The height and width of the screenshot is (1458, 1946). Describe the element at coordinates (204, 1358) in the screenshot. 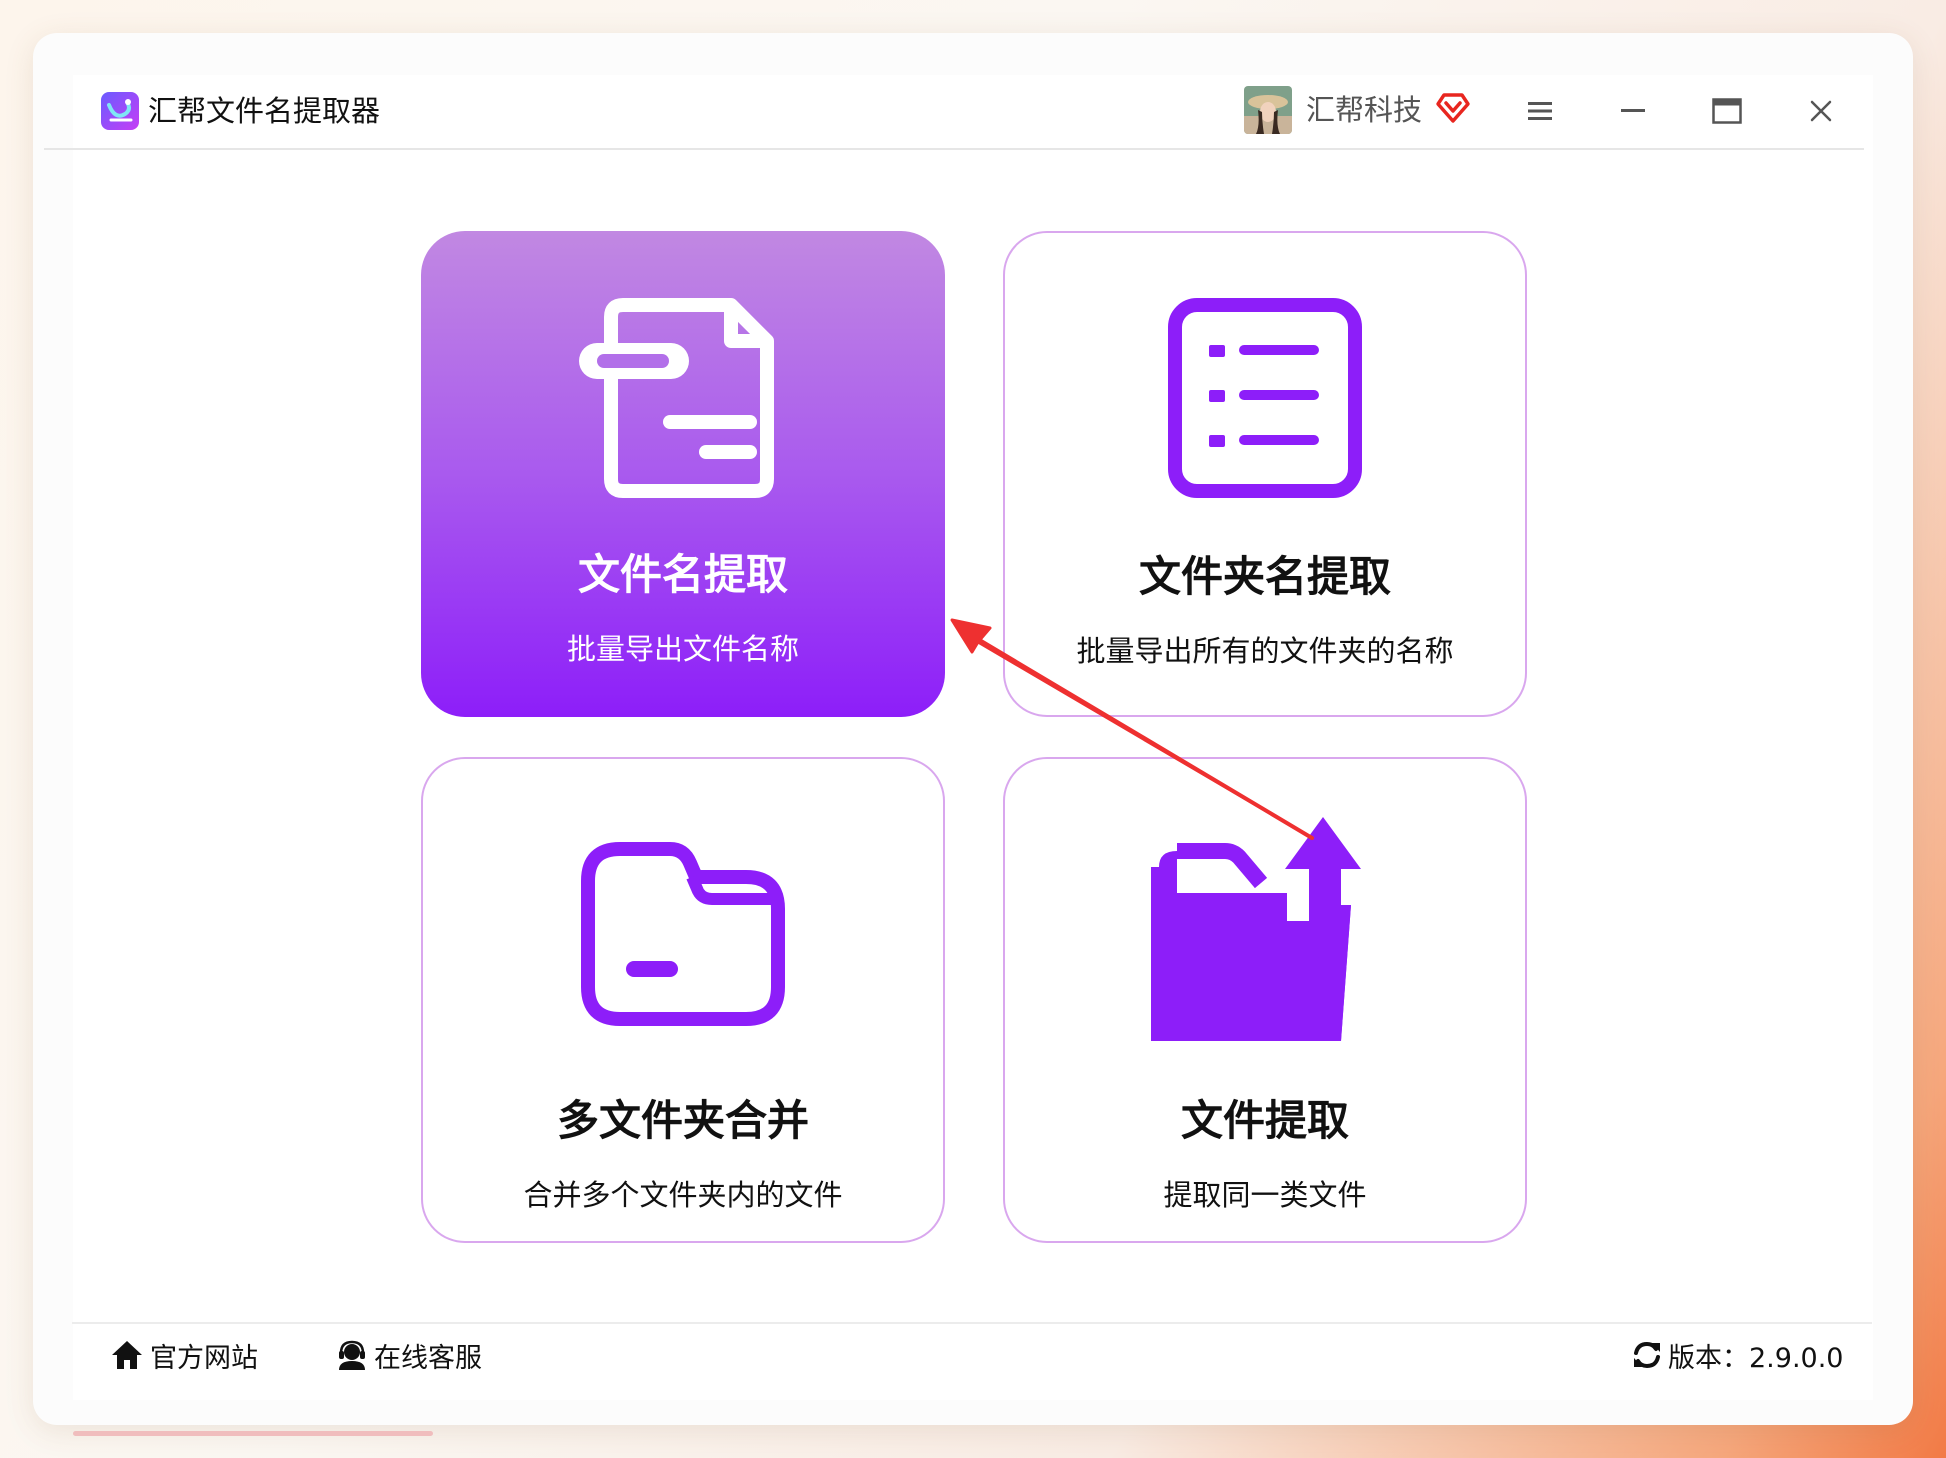

I see `official-website-label: 官方网站` at that location.